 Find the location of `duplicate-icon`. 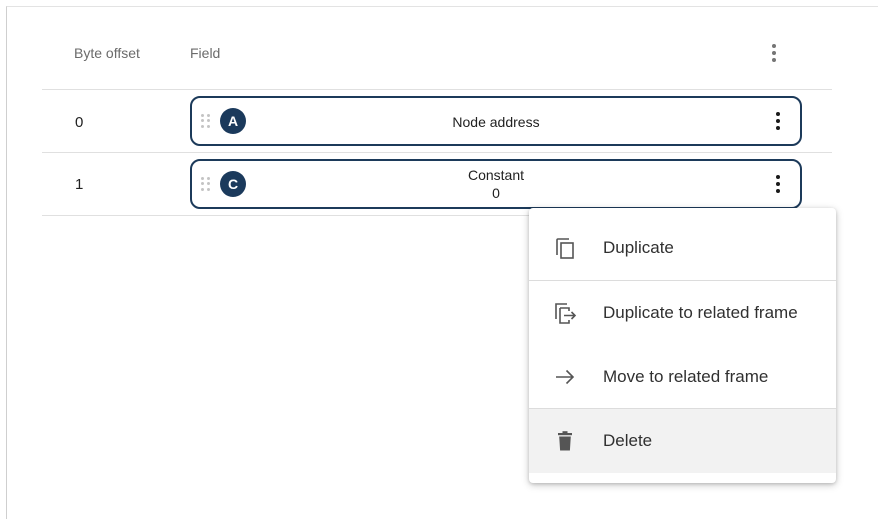

duplicate-icon is located at coordinates (565, 248).